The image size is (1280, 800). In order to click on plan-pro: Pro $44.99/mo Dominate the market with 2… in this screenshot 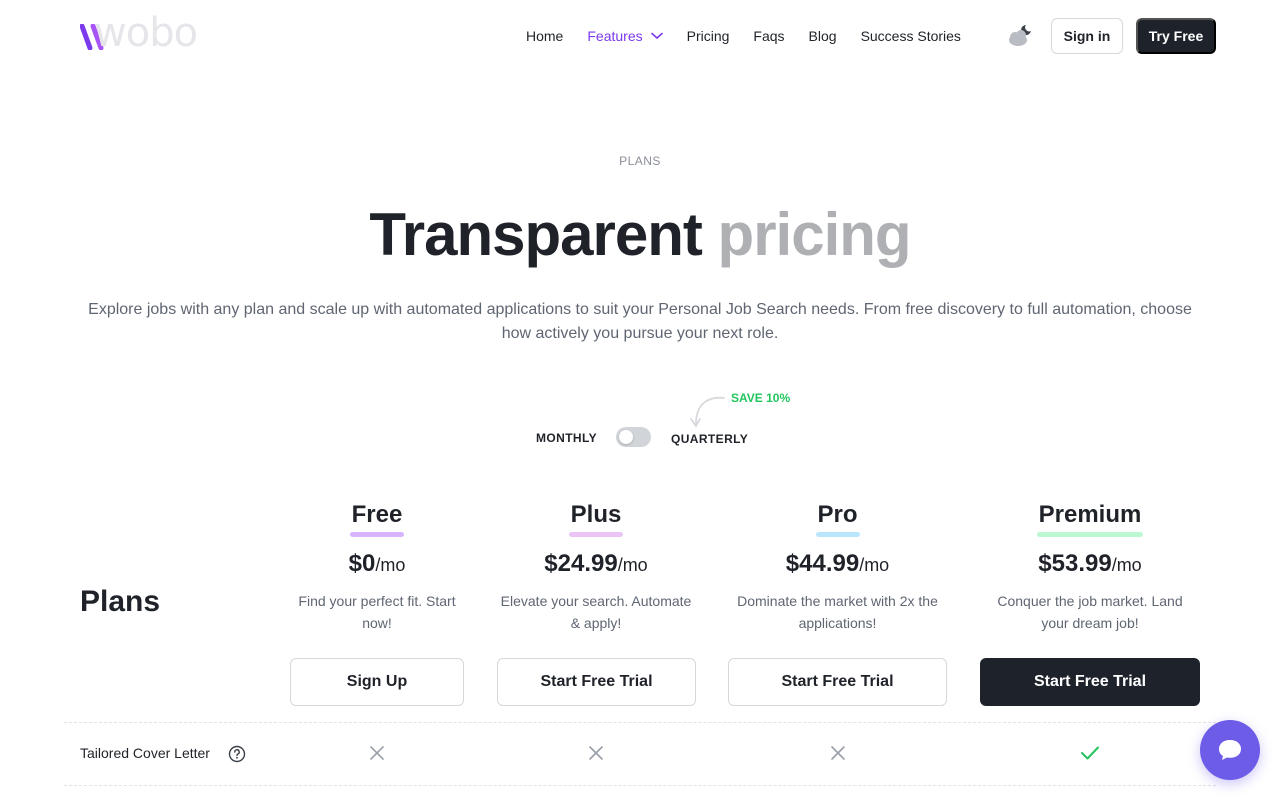, I will do `click(837, 567)`.